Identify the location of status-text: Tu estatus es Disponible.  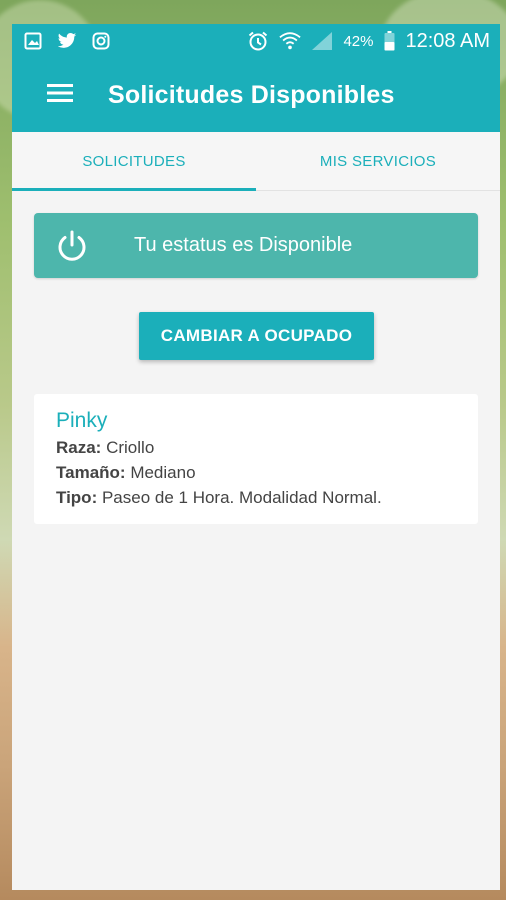
(243, 245).